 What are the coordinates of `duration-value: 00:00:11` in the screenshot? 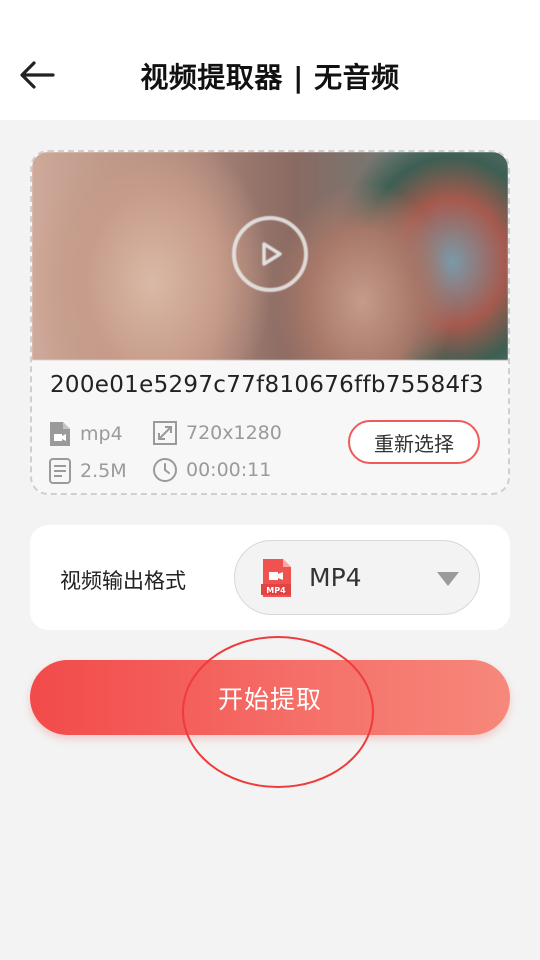 It's located at (229, 470).